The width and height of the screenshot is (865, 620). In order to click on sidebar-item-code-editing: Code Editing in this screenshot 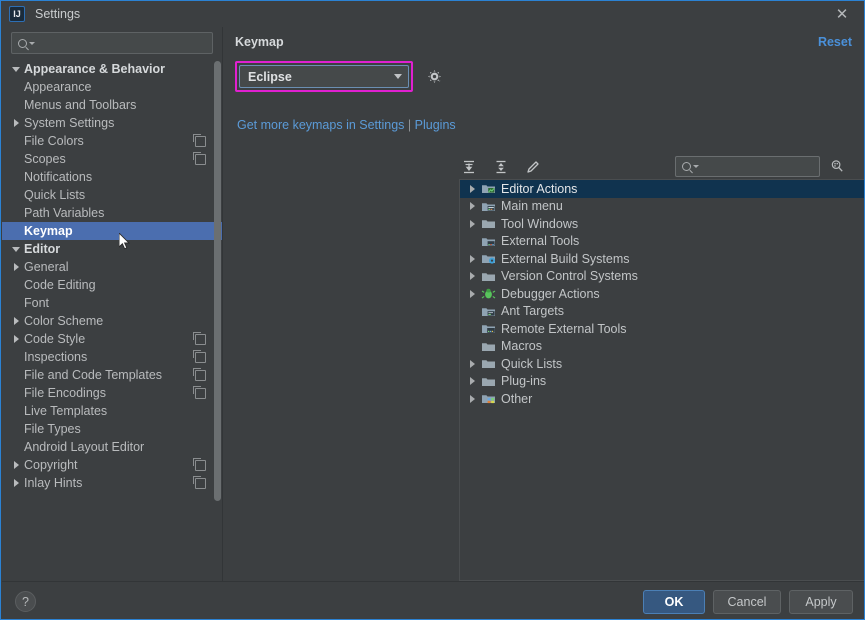, I will do `click(112, 285)`.